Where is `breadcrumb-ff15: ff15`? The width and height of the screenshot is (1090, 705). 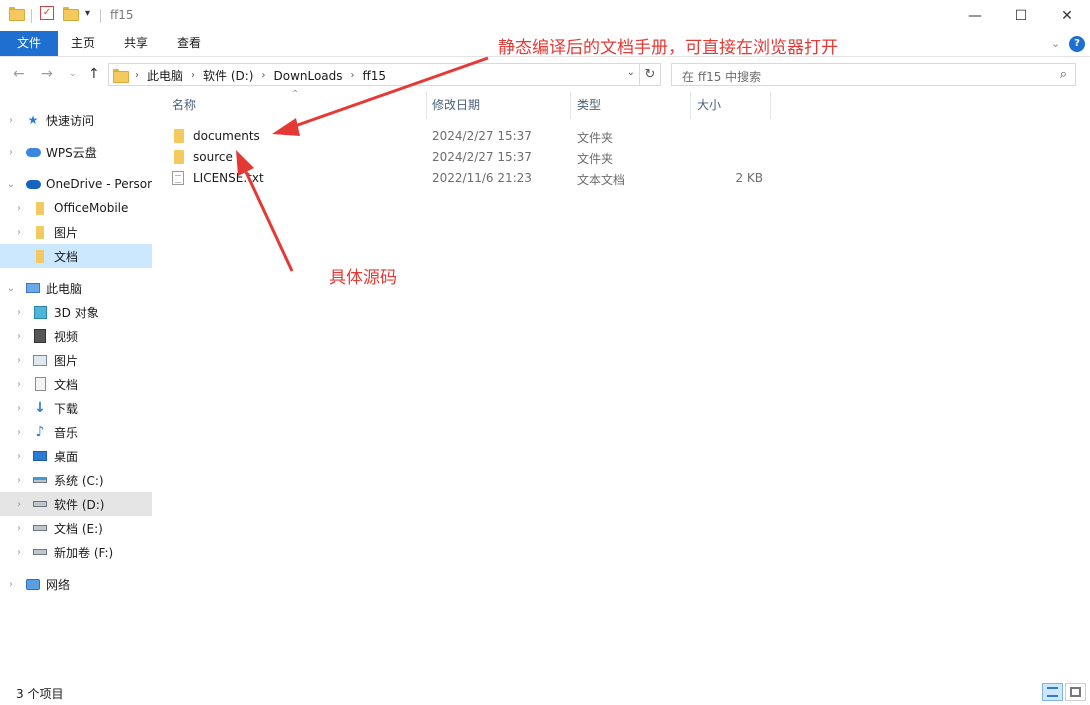 breadcrumb-ff15: ff15 is located at coordinates (375, 76).